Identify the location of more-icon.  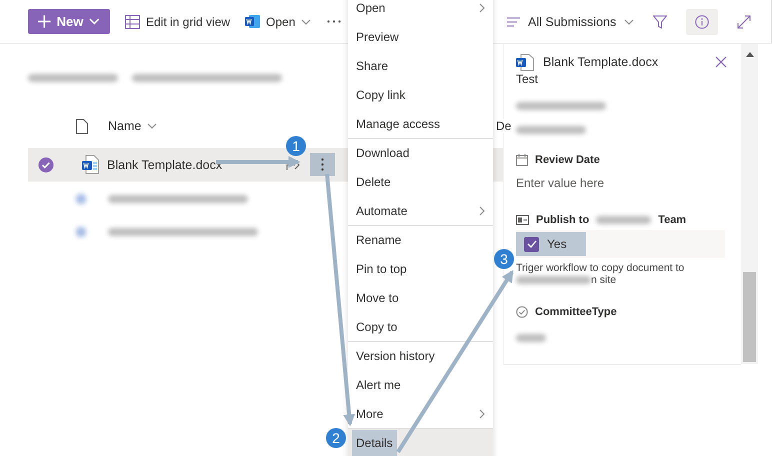
(334, 21).